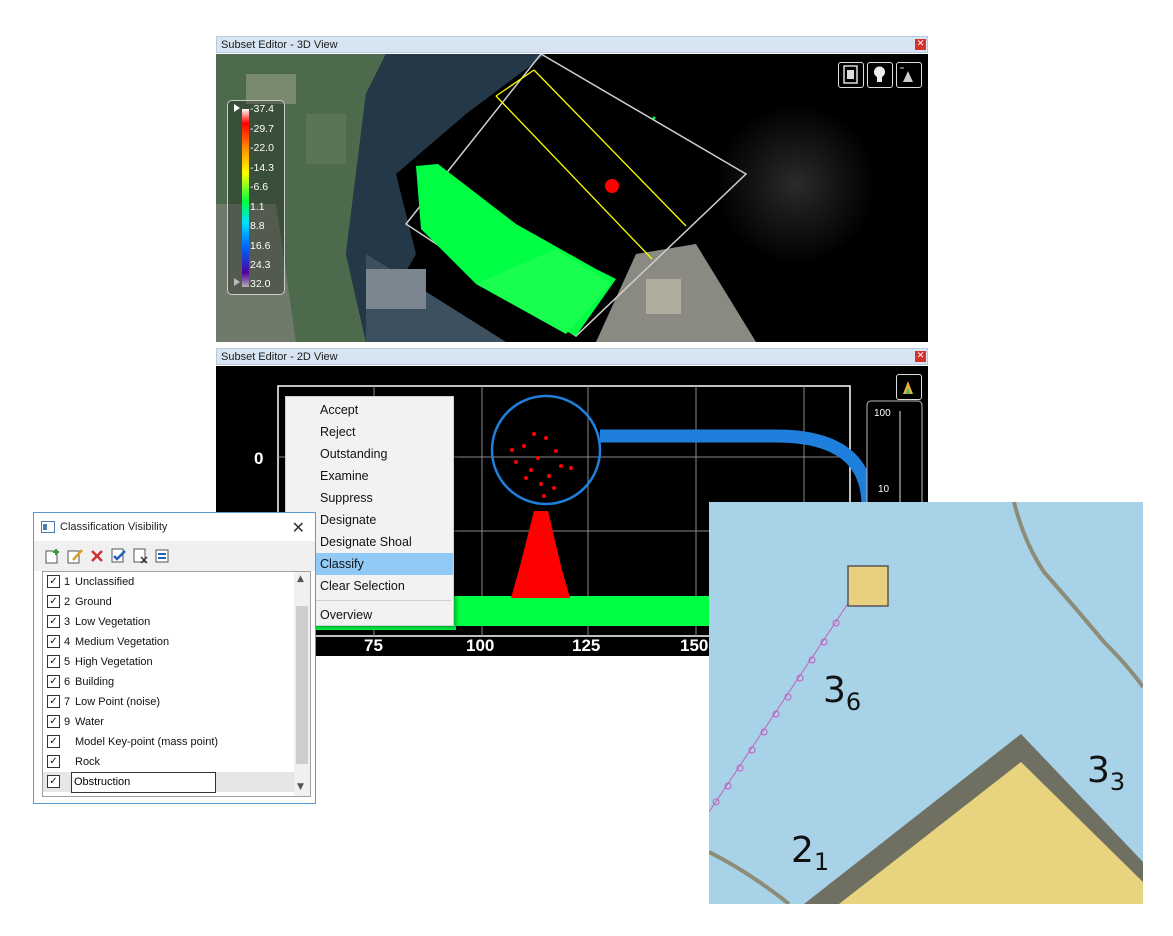  What do you see at coordinates (540, 554) in the screenshot?
I see `obstruction-points` at bounding box center [540, 554].